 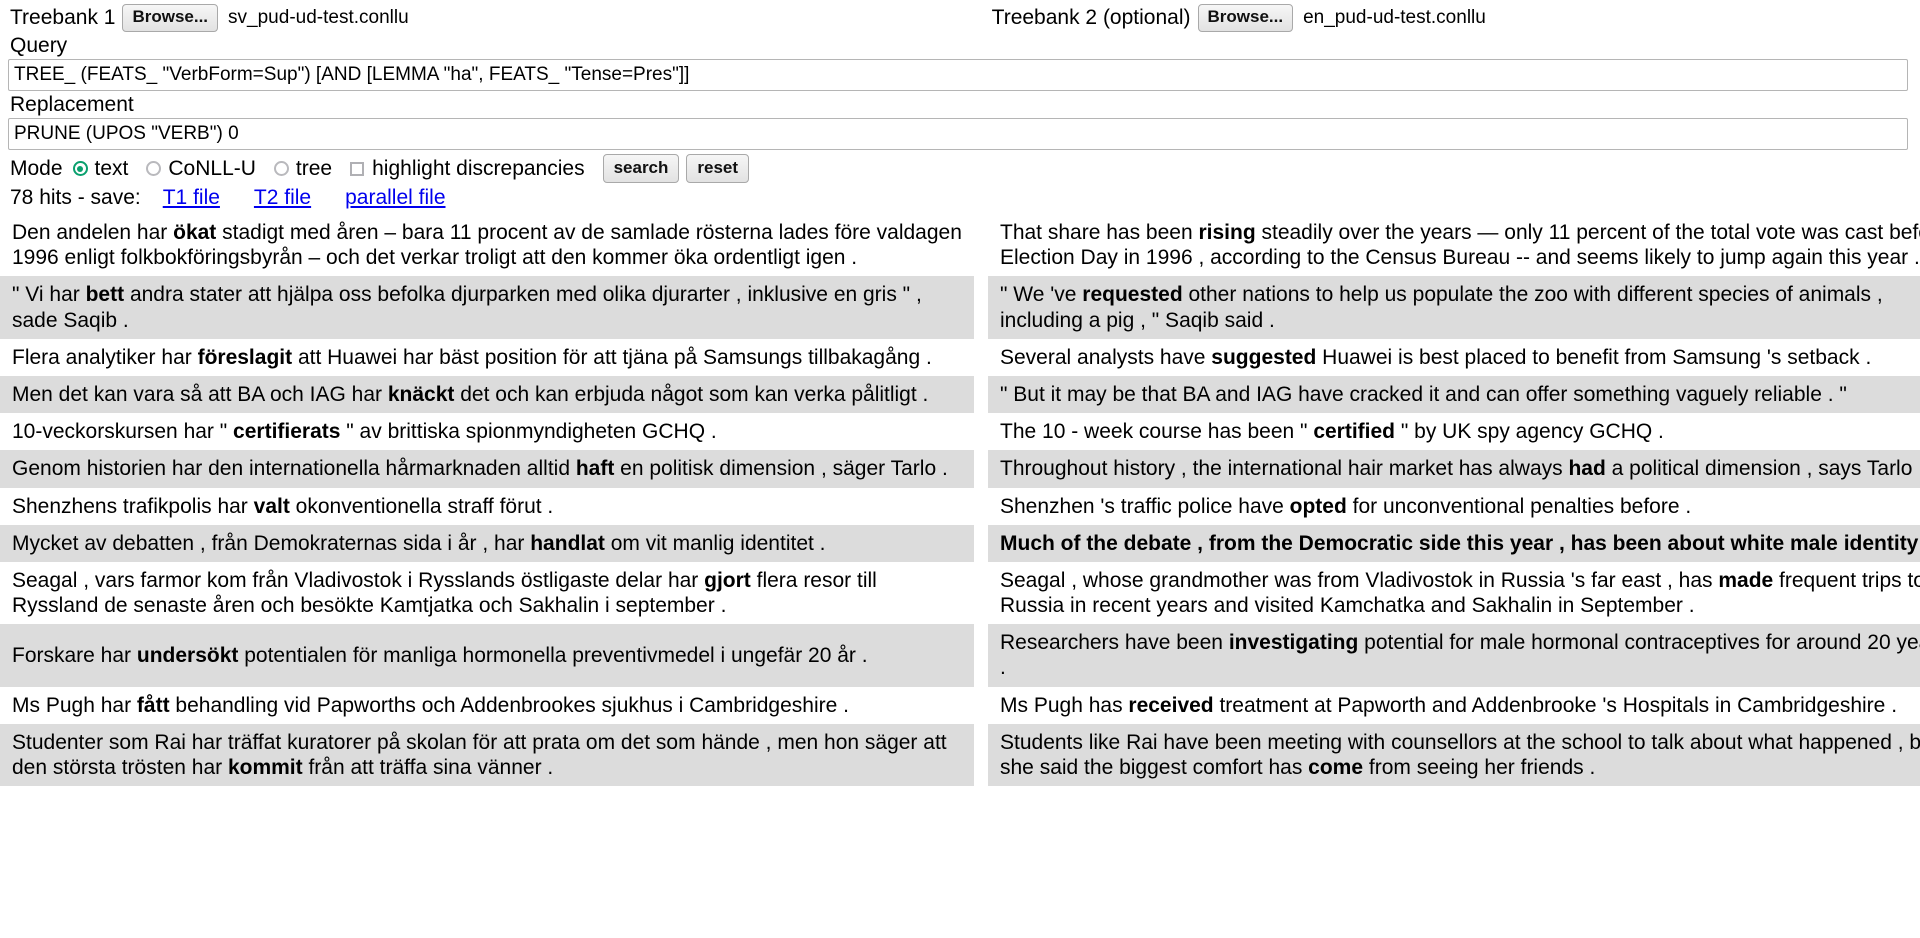 What do you see at coordinates (271, 506) in the screenshot?
I see `match-highlight: valt` at bounding box center [271, 506].